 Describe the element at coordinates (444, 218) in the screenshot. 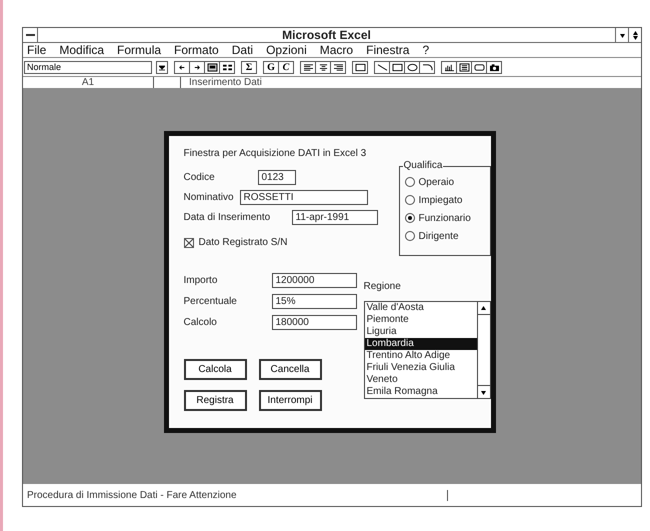

I see `radio-label: Funzionario` at that location.